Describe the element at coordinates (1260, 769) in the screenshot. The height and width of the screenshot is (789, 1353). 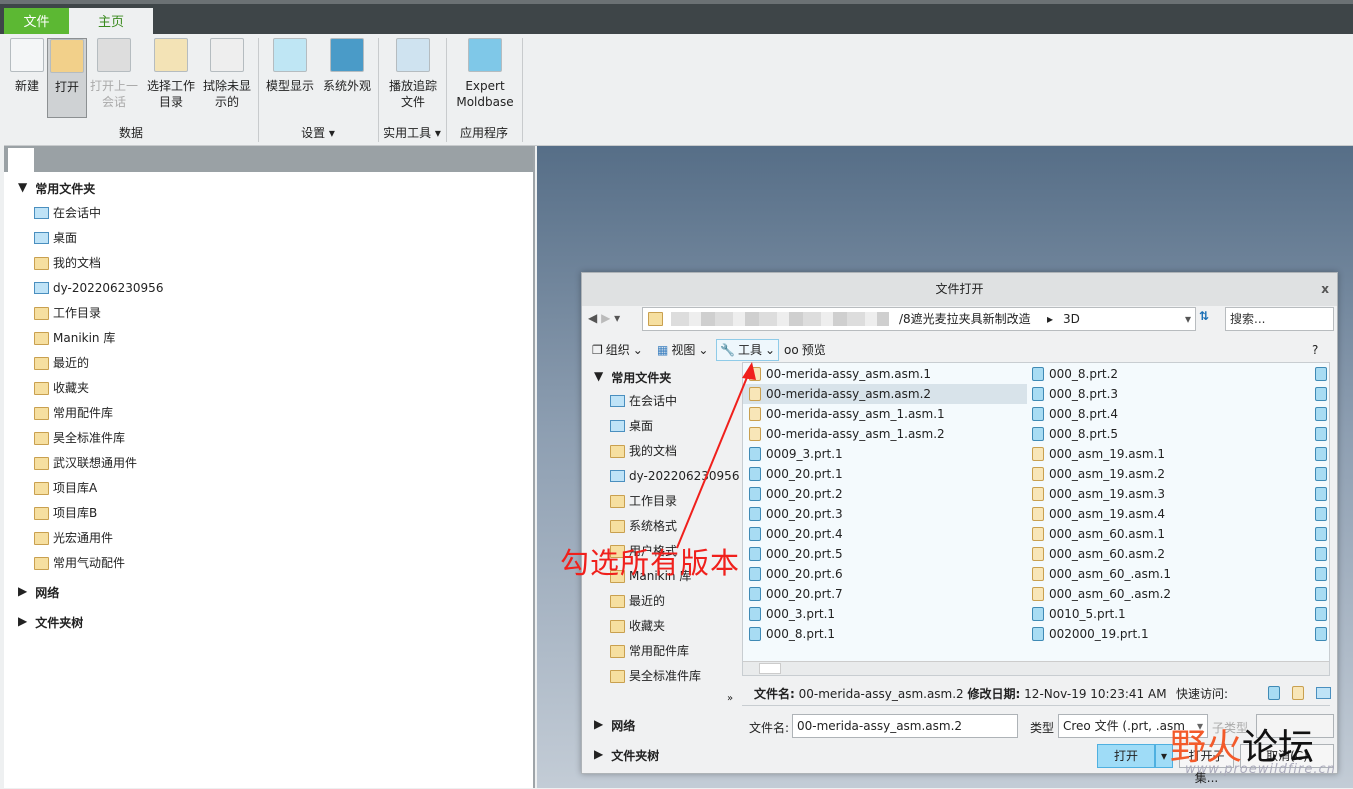
I see `watermark-url: www.proewildfire.cn` at that location.